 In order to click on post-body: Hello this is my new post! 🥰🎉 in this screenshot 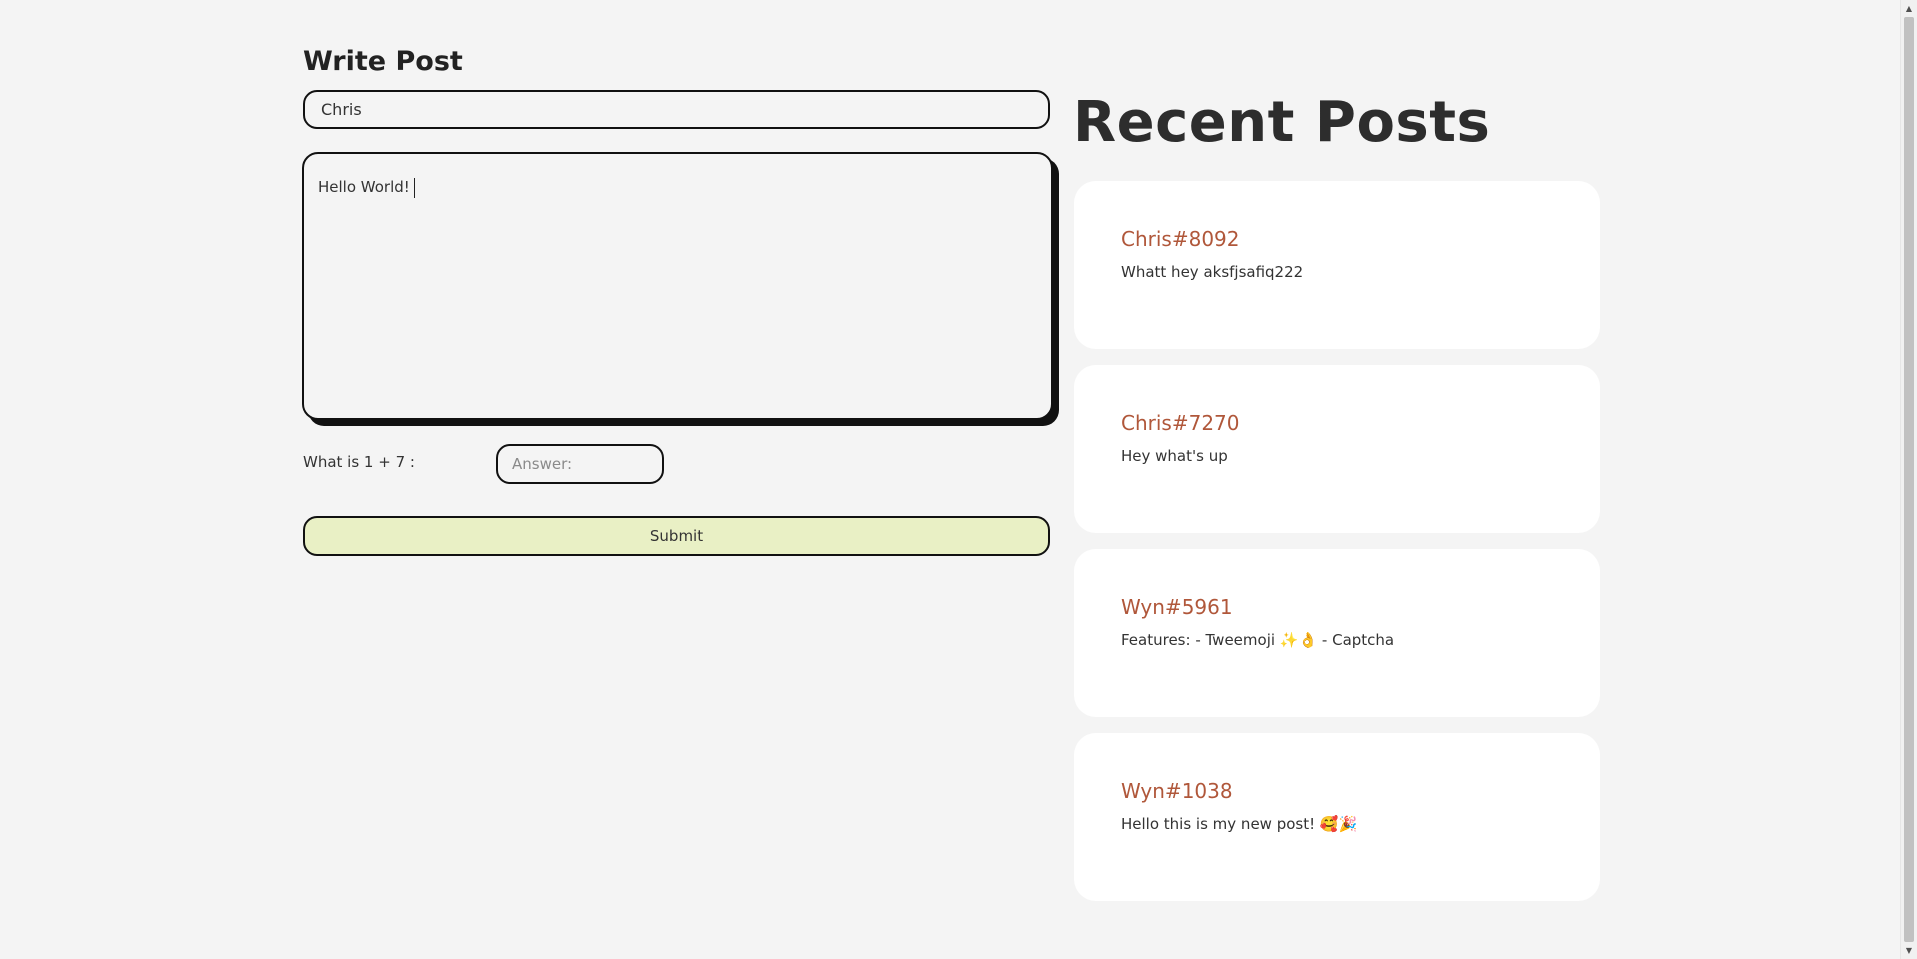, I will do `click(1239, 824)`.